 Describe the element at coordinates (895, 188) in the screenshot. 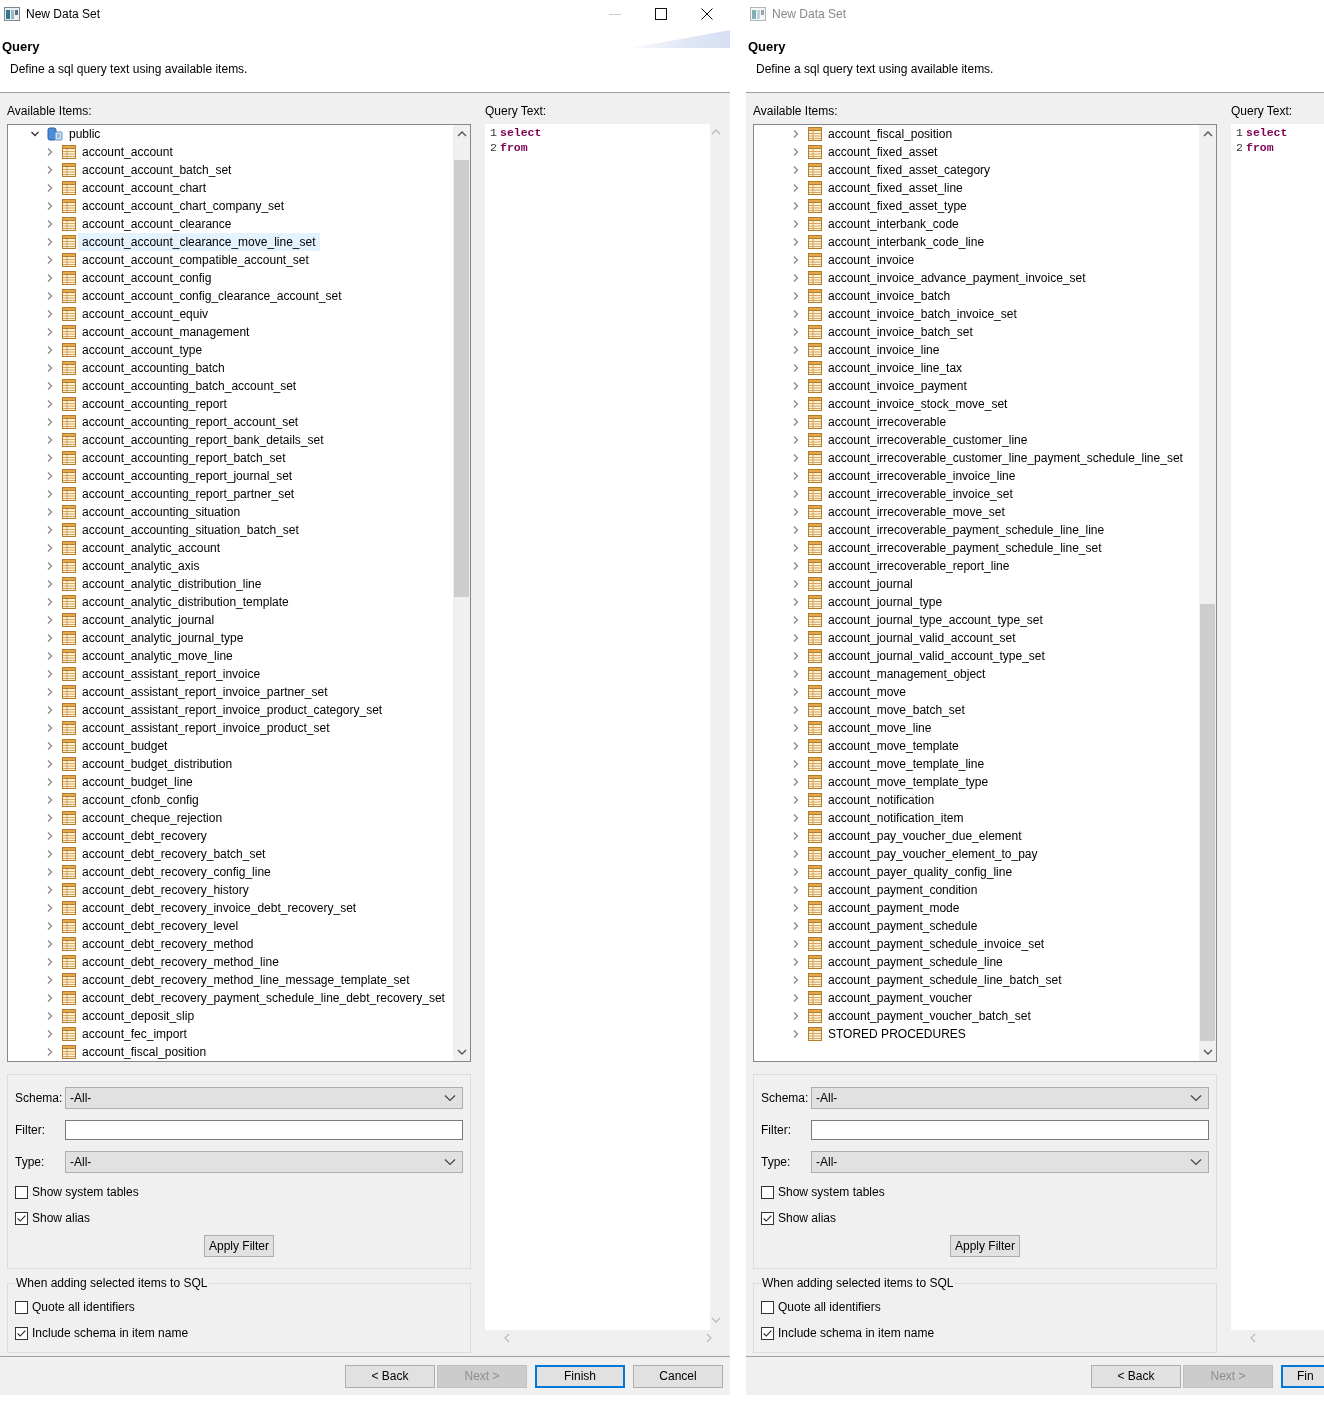

I see `tree-item: account_fixed_asset_line` at that location.